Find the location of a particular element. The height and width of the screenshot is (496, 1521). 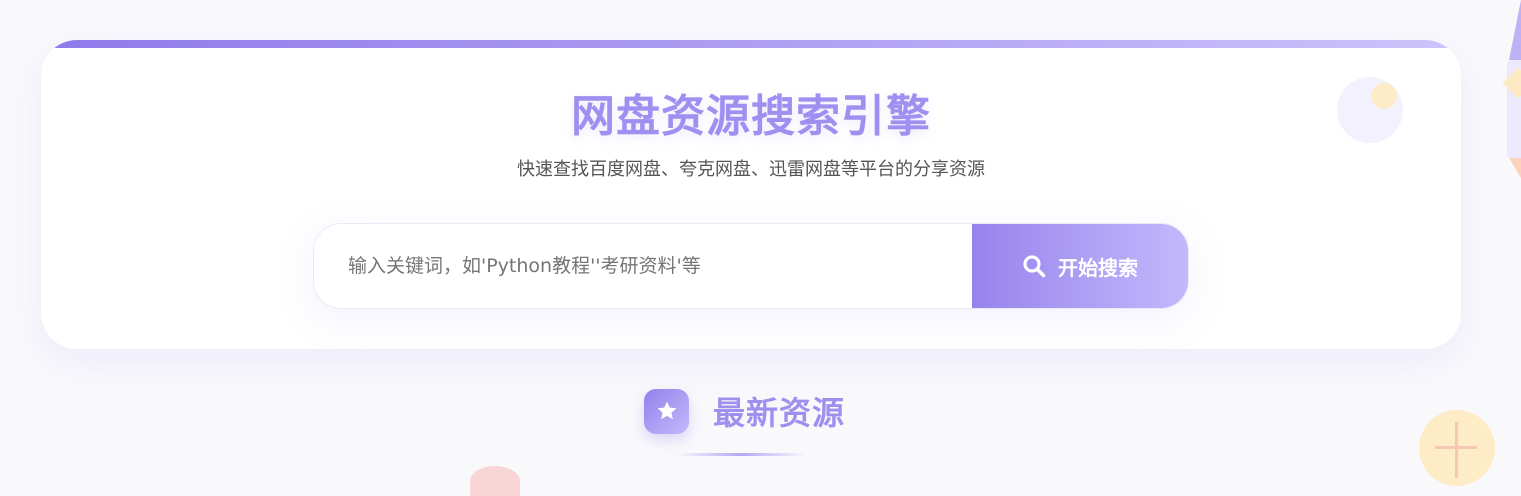

section-underline is located at coordinates (741, 454).